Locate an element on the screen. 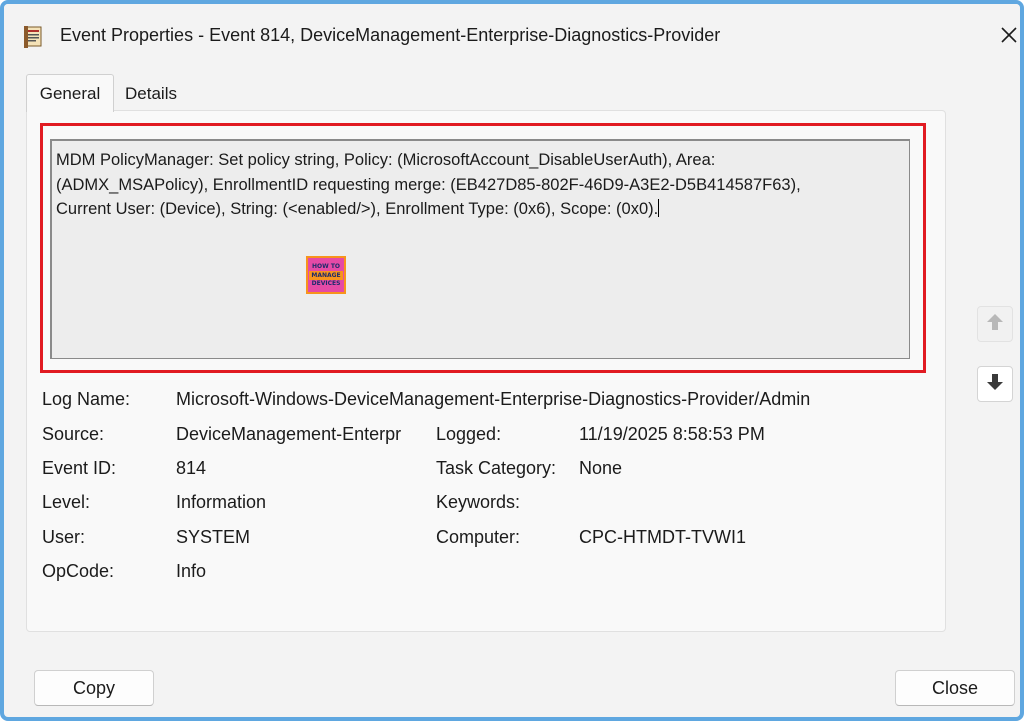  close-button: Close is located at coordinates (955, 688).